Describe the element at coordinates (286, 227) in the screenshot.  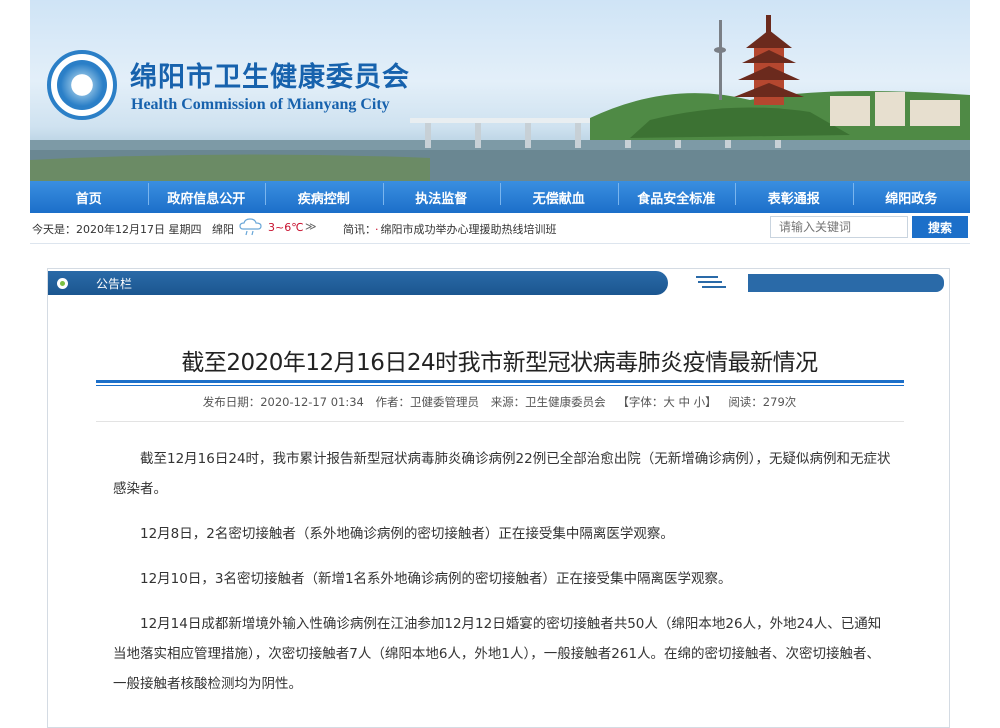
I see `temperature: 3~6℃` at that location.